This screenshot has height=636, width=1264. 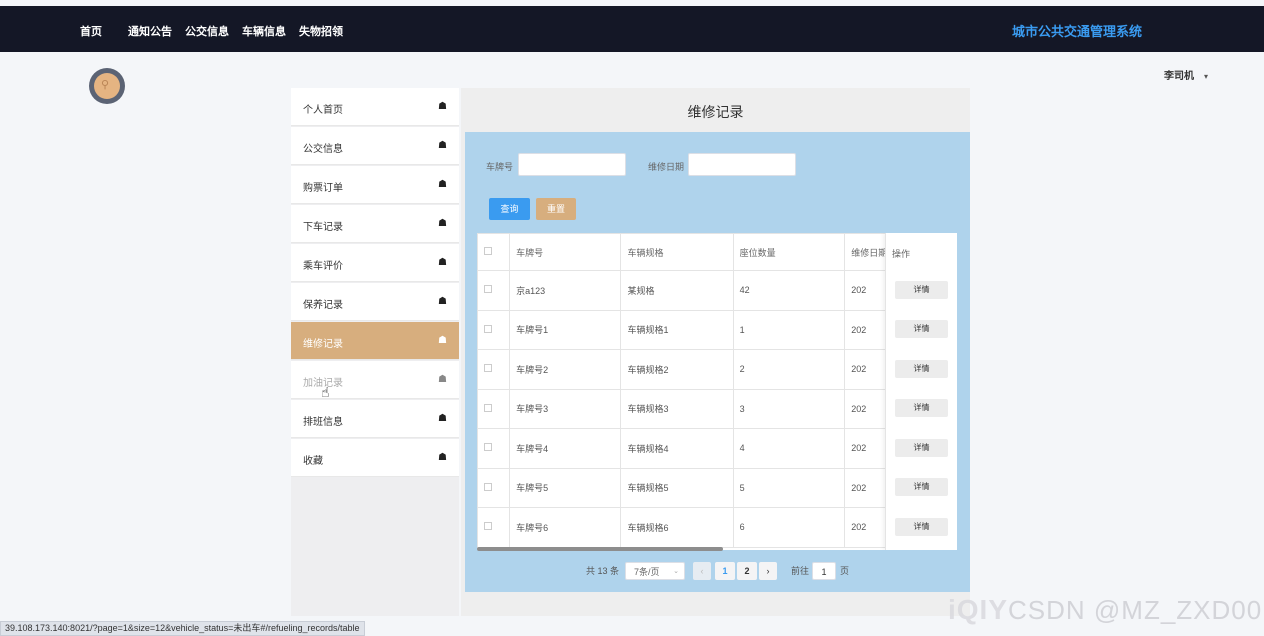 I want to click on nav-notices: 通知公告, so click(x=150, y=31).